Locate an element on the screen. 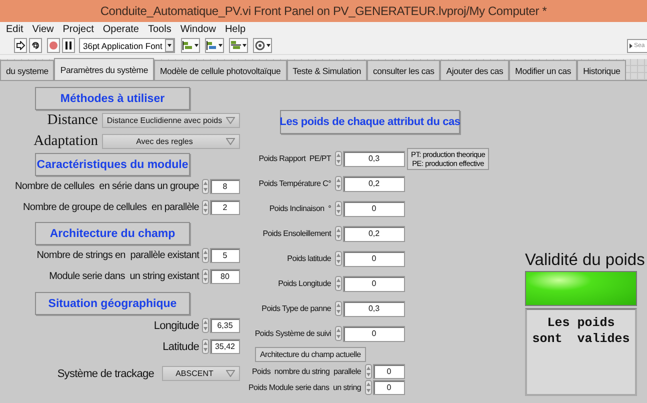 The image size is (647, 403). tab: consulter les cas is located at coordinates (403, 70).